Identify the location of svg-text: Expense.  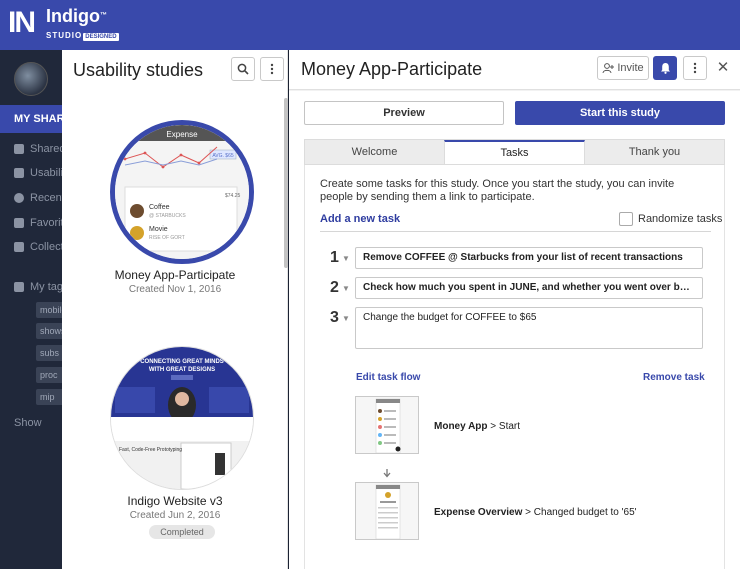
(182, 134).